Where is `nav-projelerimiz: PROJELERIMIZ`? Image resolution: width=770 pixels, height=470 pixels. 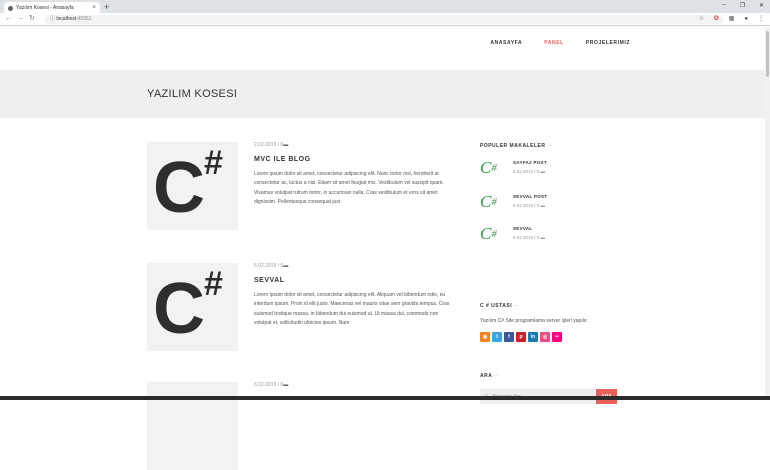 nav-projelerimiz: PROJELERIMIZ is located at coordinates (608, 43).